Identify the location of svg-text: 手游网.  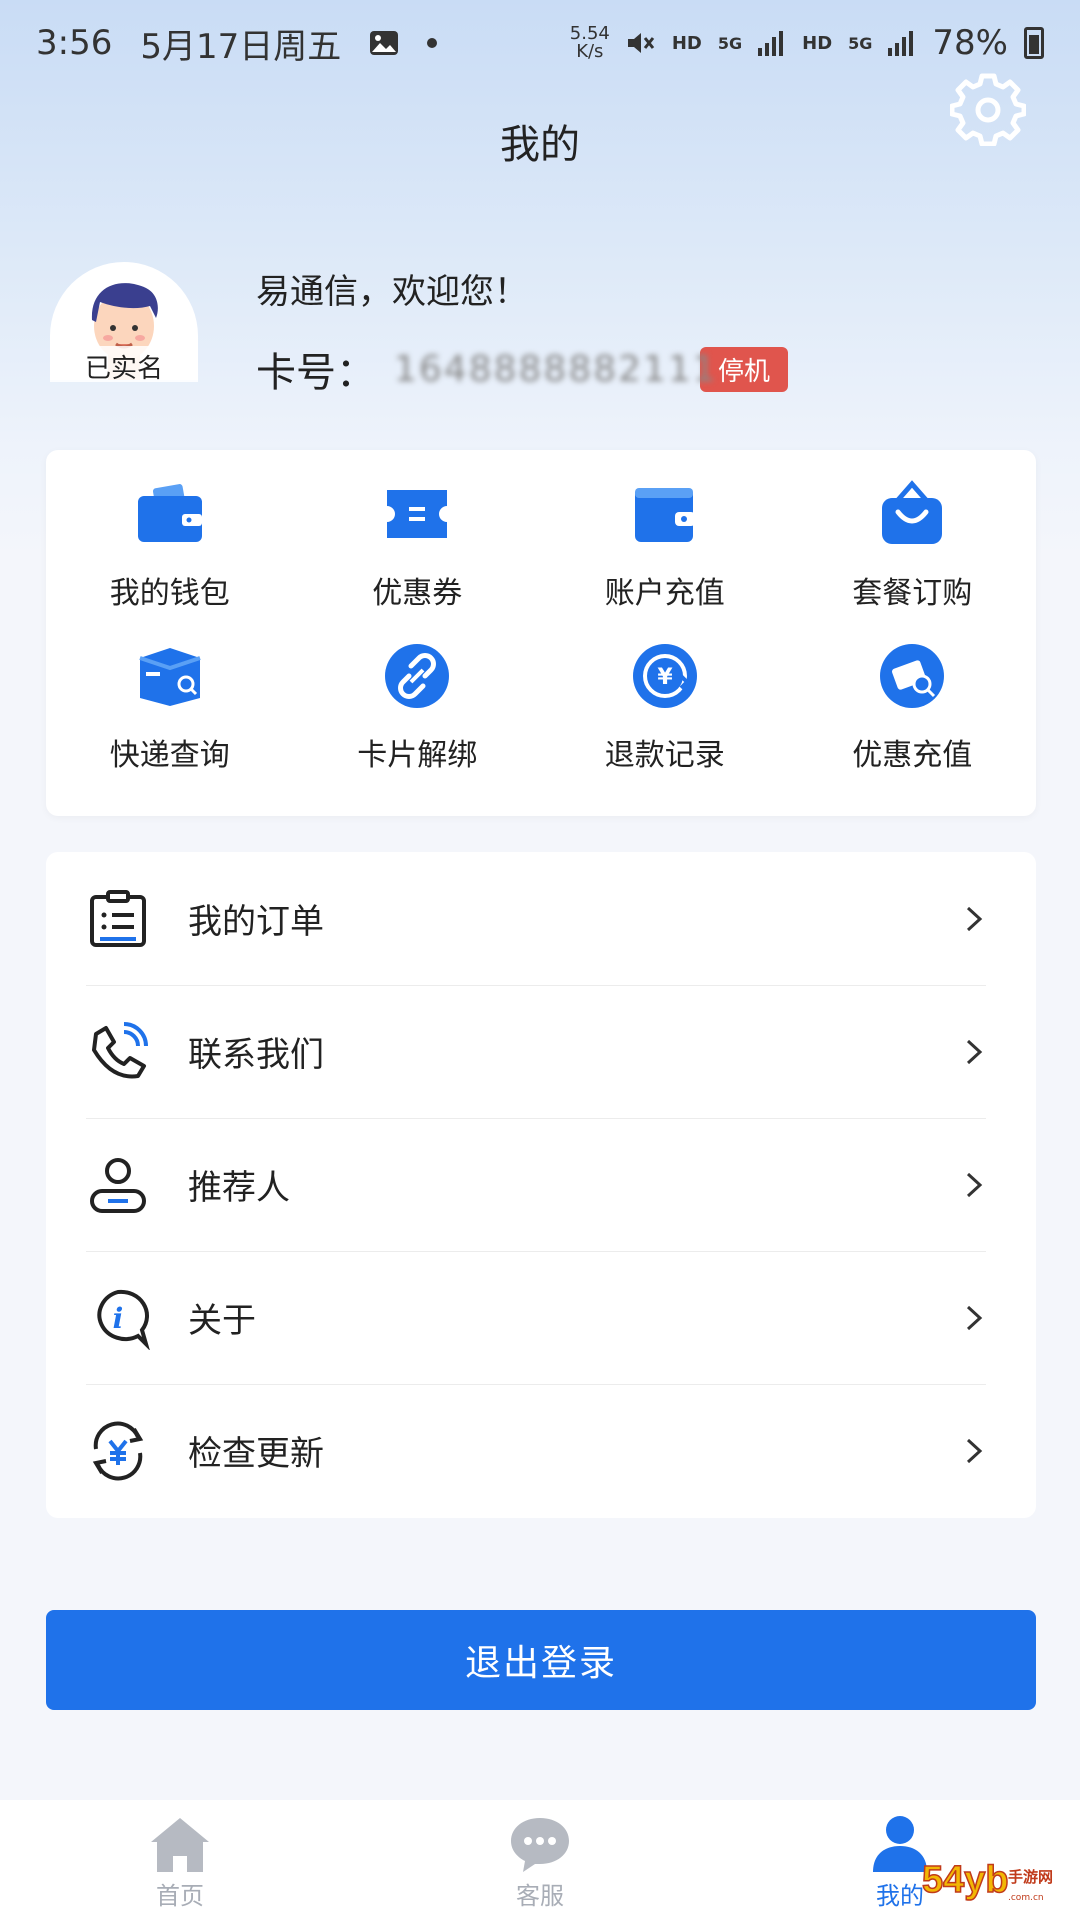
(1030, 1877).